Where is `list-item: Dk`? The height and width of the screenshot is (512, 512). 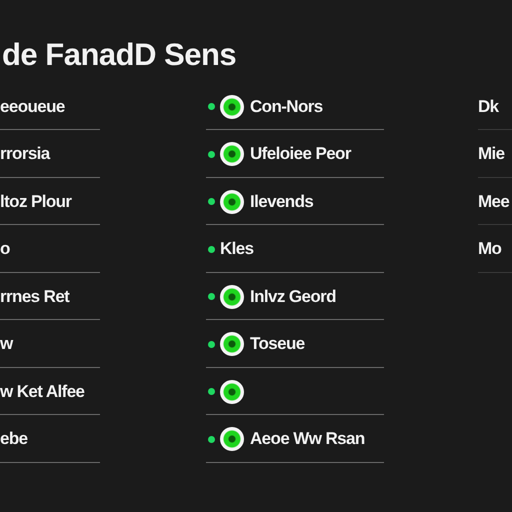
list-item: Dk is located at coordinates (488, 106).